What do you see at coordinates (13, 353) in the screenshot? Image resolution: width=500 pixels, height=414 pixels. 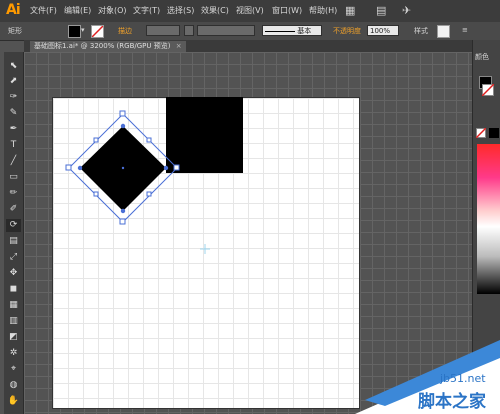 I see `symbol-sprayer-tool-icon: ✲` at bounding box center [13, 353].